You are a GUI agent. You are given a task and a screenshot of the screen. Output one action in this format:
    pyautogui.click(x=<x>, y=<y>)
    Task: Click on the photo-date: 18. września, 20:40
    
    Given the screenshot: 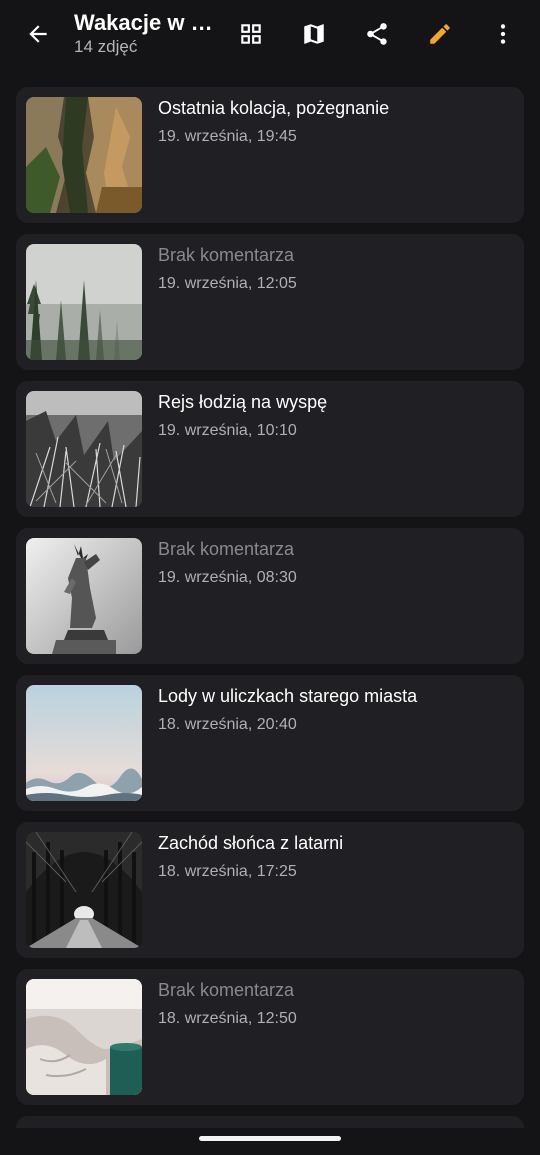 What is the action you would take?
    pyautogui.click(x=227, y=724)
    